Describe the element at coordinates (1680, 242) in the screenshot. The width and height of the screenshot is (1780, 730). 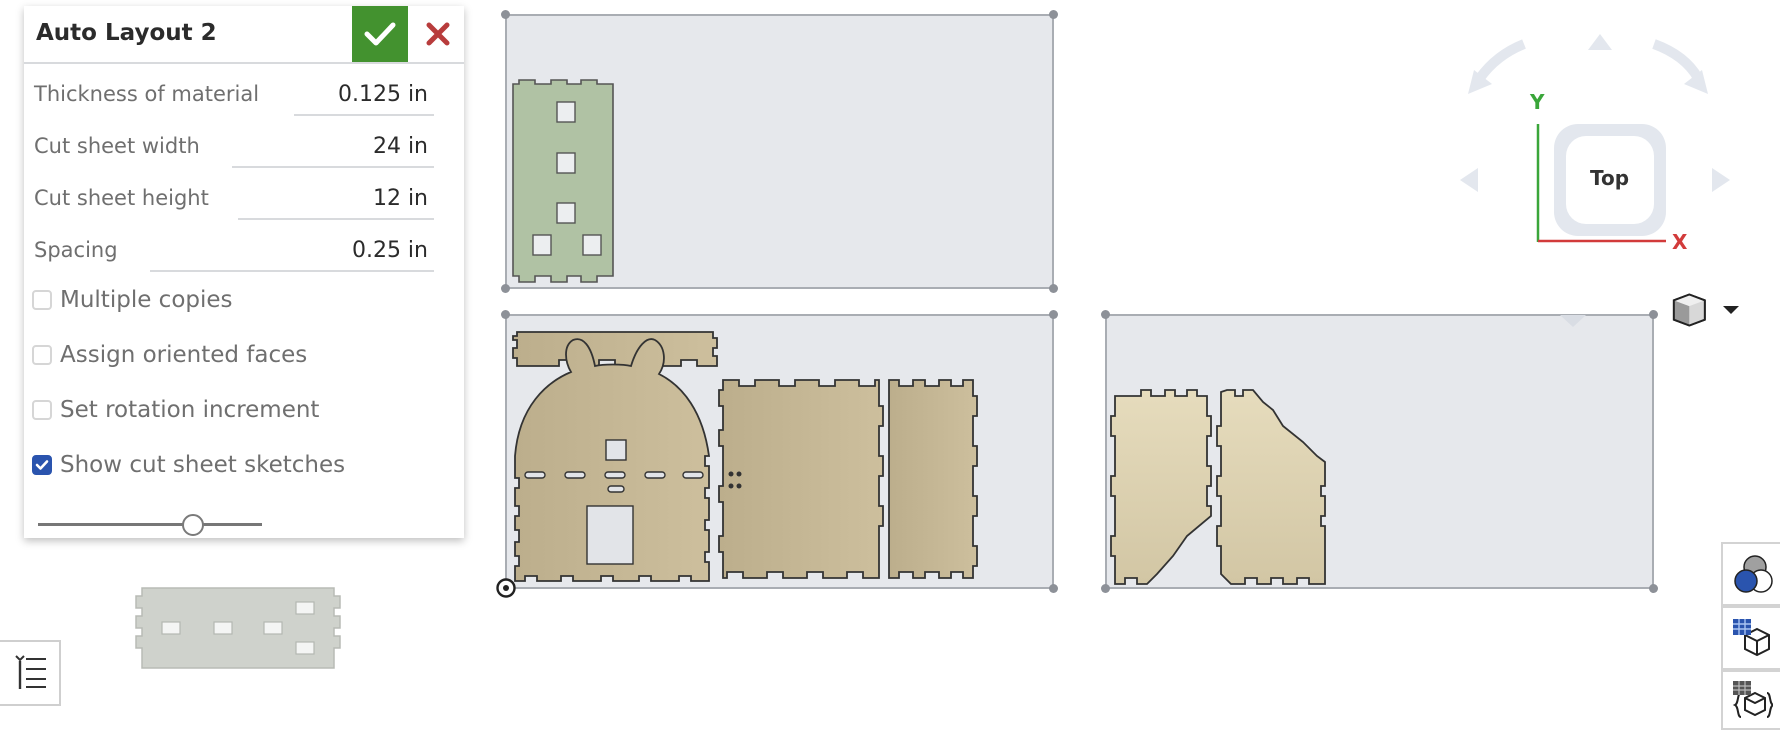
I see `x-axis-label: X` at that location.